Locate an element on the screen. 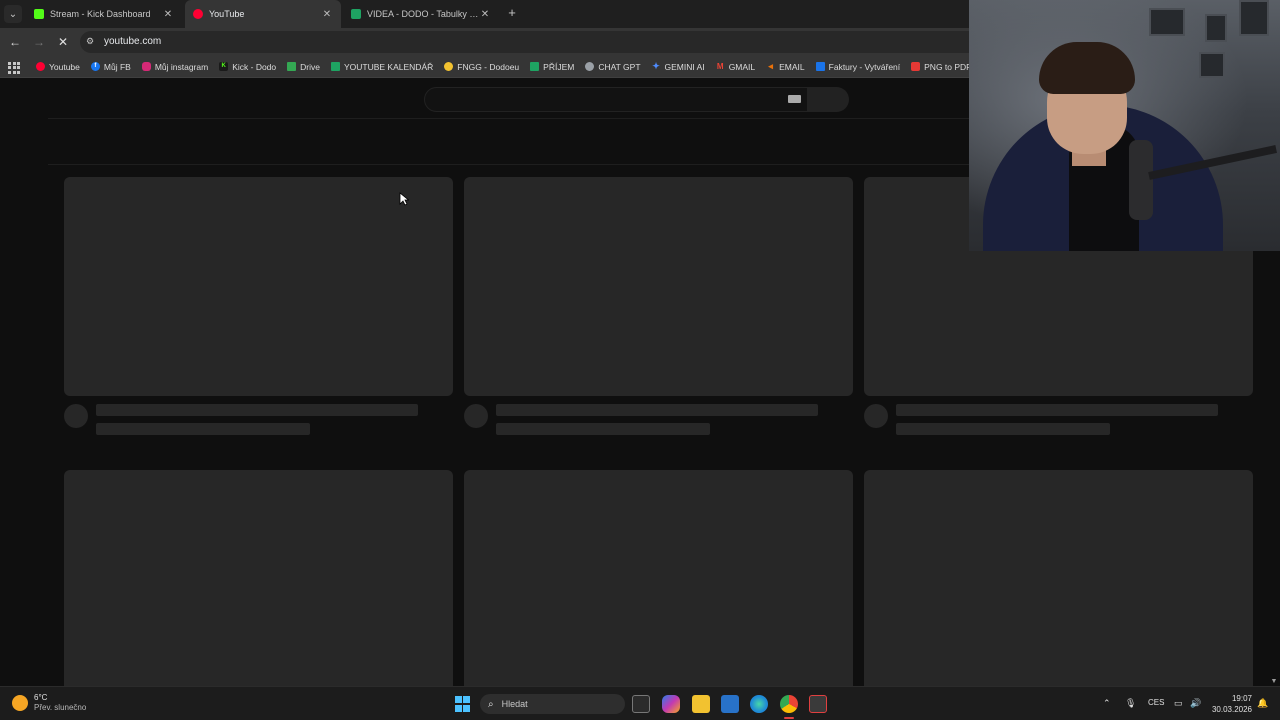  notification-bell-icon: 🔔 is located at coordinates (1262, 703).